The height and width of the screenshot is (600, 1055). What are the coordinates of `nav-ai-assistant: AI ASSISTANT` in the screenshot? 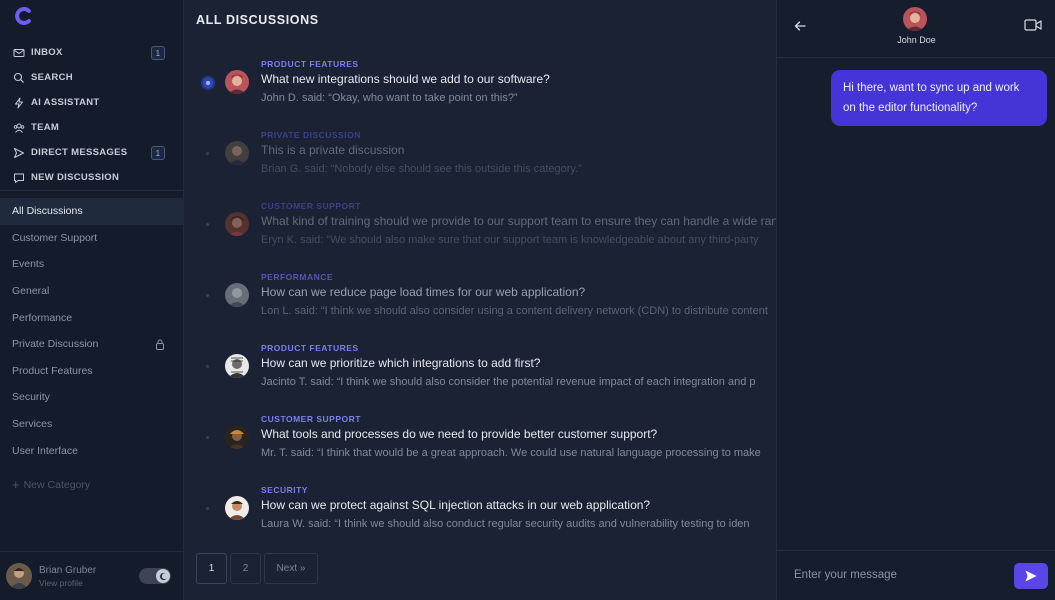 It's located at (92, 102).